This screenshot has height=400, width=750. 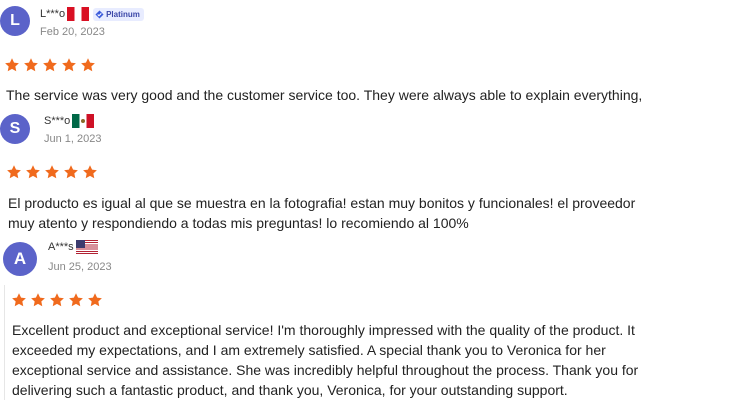 I want to click on reviewer-name: A***s, so click(x=61, y=247).